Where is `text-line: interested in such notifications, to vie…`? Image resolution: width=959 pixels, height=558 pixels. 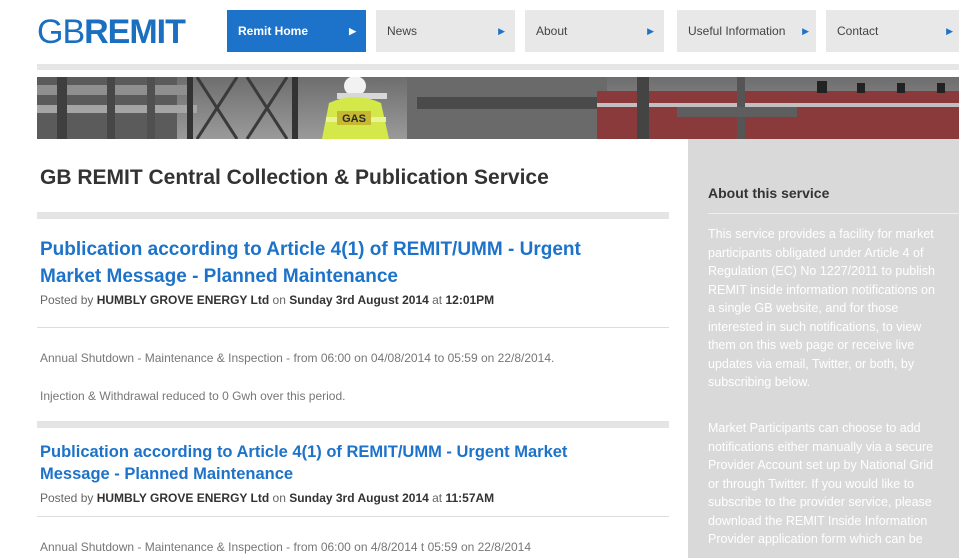 text-line: interested in such notifications, to vie… is located at coordinates (815, 326).